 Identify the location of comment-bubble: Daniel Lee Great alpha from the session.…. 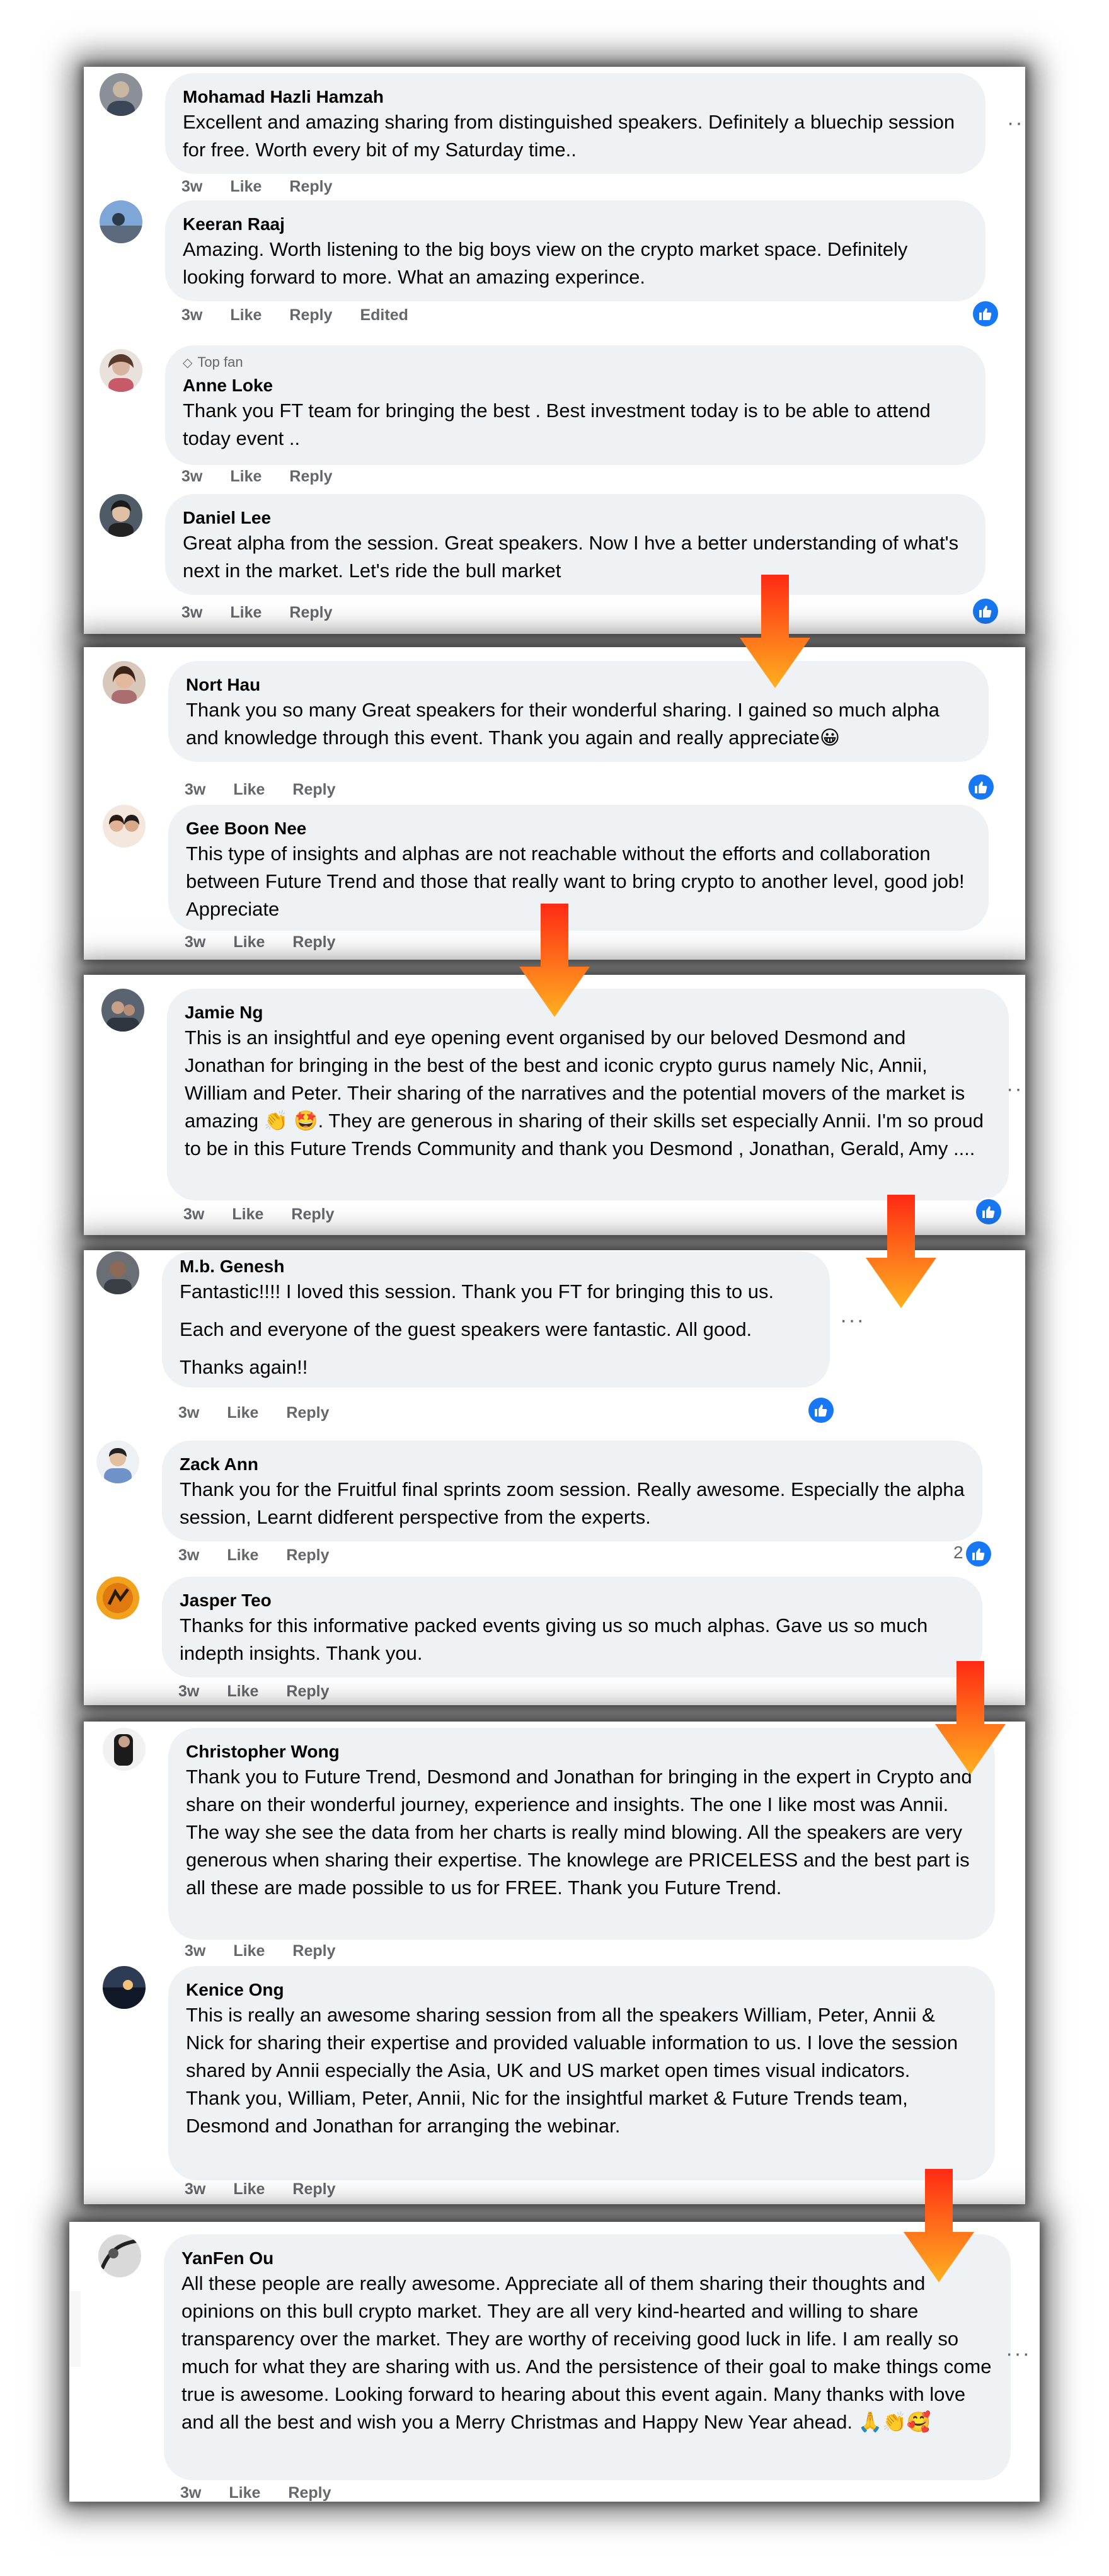
(575, 544).